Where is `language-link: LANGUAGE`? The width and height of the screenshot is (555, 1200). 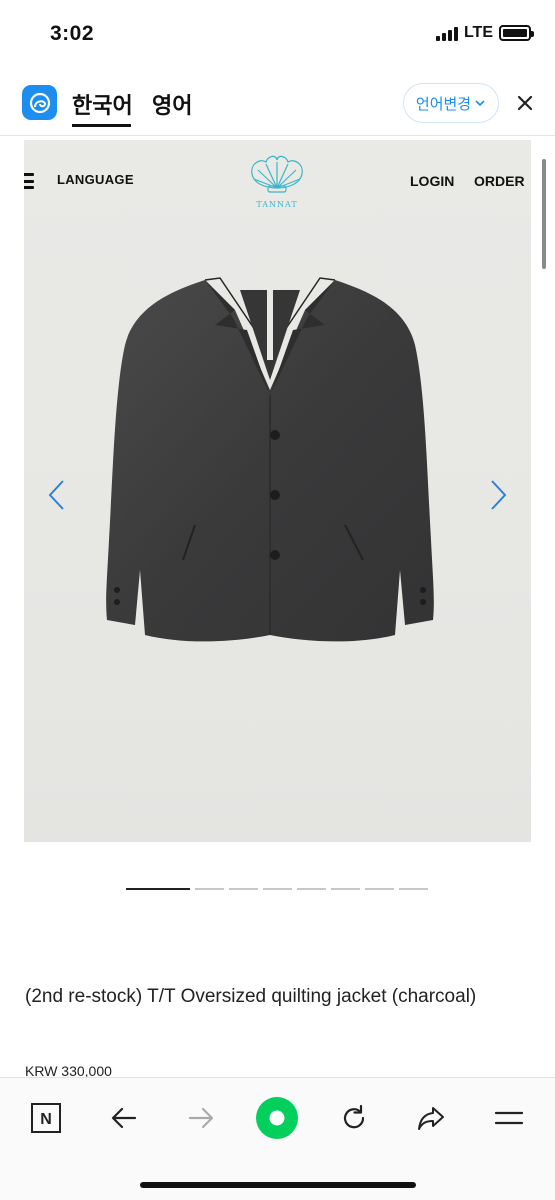
language-link: LANGUAGE is located at coordinates (95, 179).